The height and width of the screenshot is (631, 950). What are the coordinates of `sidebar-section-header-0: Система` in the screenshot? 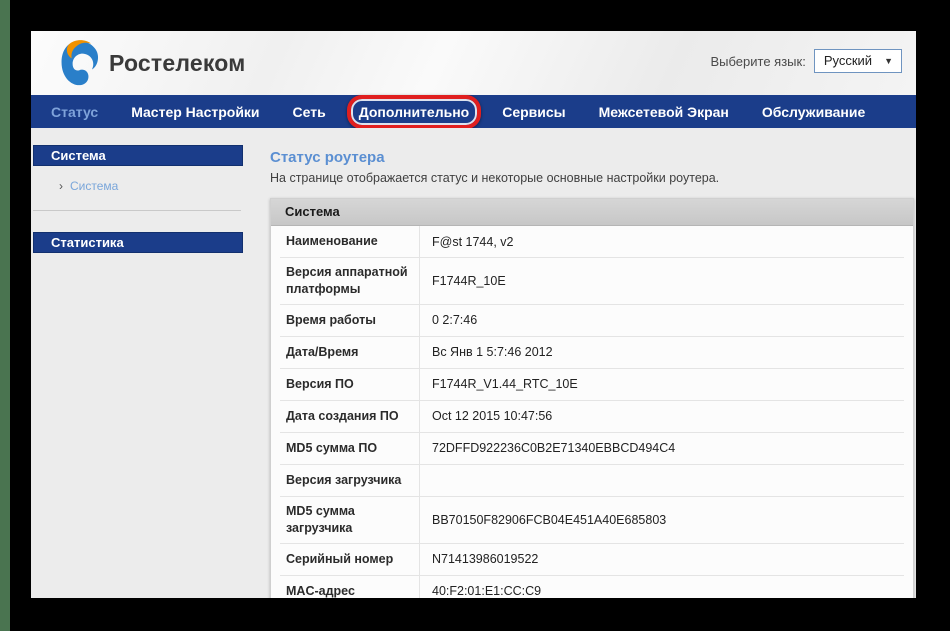 It's located at (138, 155).